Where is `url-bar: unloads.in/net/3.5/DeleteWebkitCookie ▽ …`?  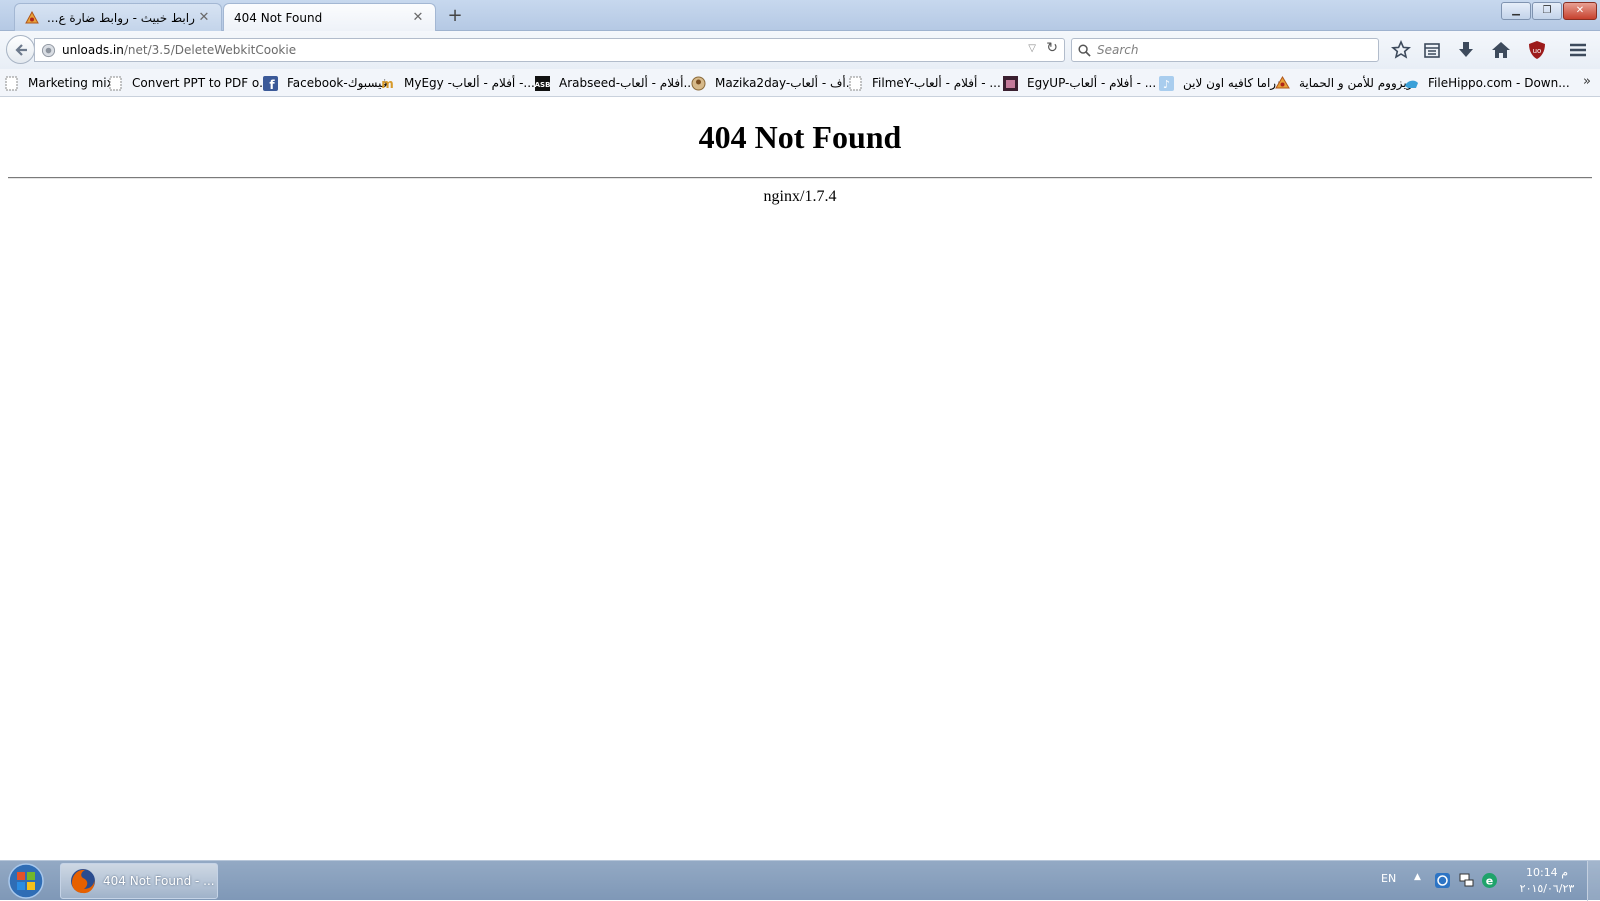 url-bar: unloads.in/net/3.5/DeleteWebkitCookie ▽ … is located at coordinates (549, 50).